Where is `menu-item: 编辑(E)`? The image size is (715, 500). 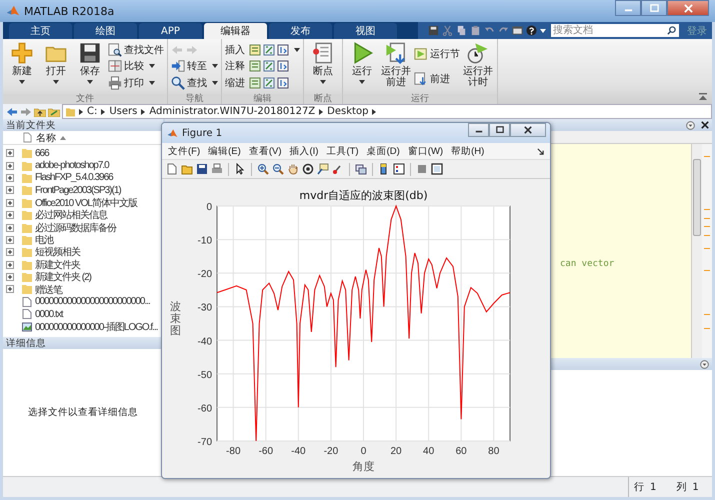 menu-item: 编辑(E) is located at coordinates (224, 151).